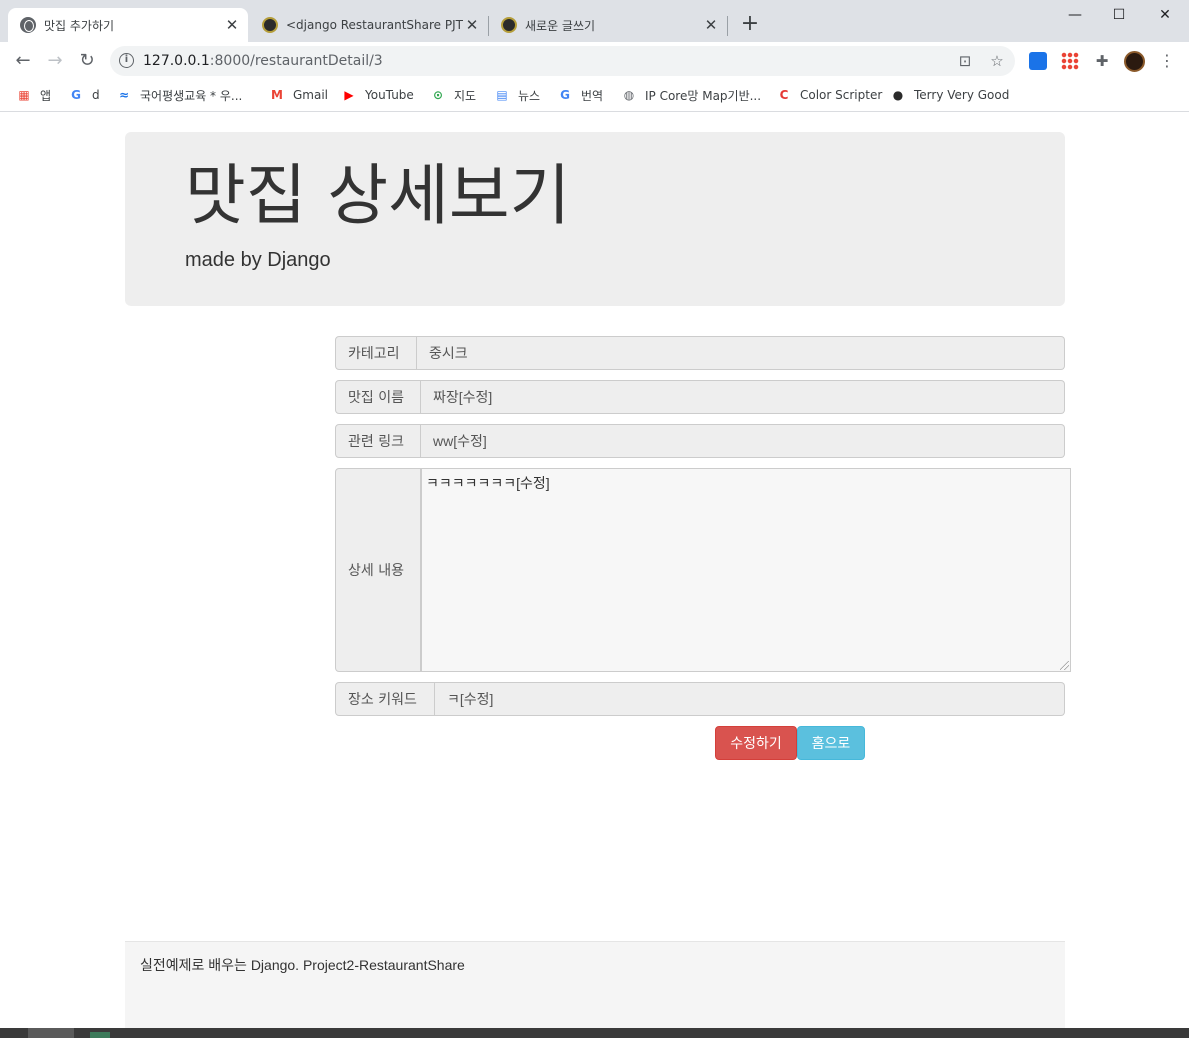 This screenshot has width=1189, height=1038. What do you see at coordinates (502, 95) in the screenshot?
I see `news-icon: ▤` at bounding box center [502, 95].